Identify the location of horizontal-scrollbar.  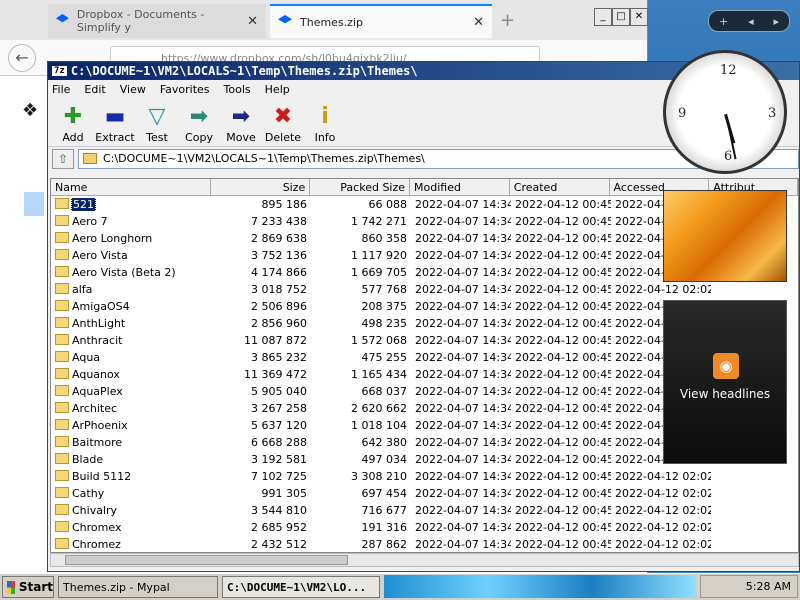
(424, 560).